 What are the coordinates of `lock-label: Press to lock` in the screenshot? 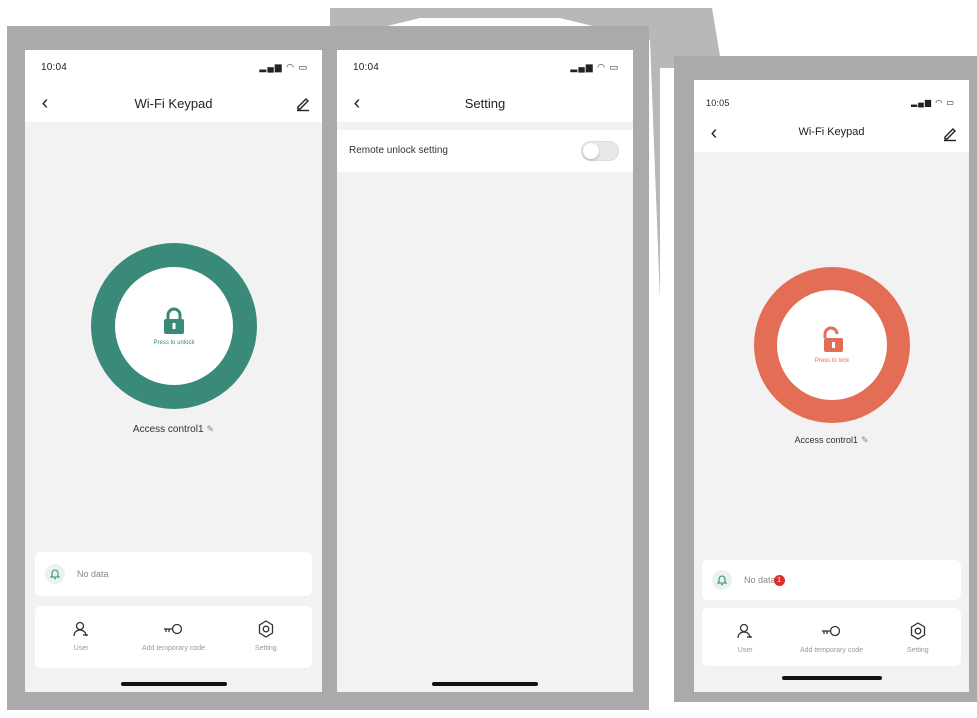 It's located at (832, 361).